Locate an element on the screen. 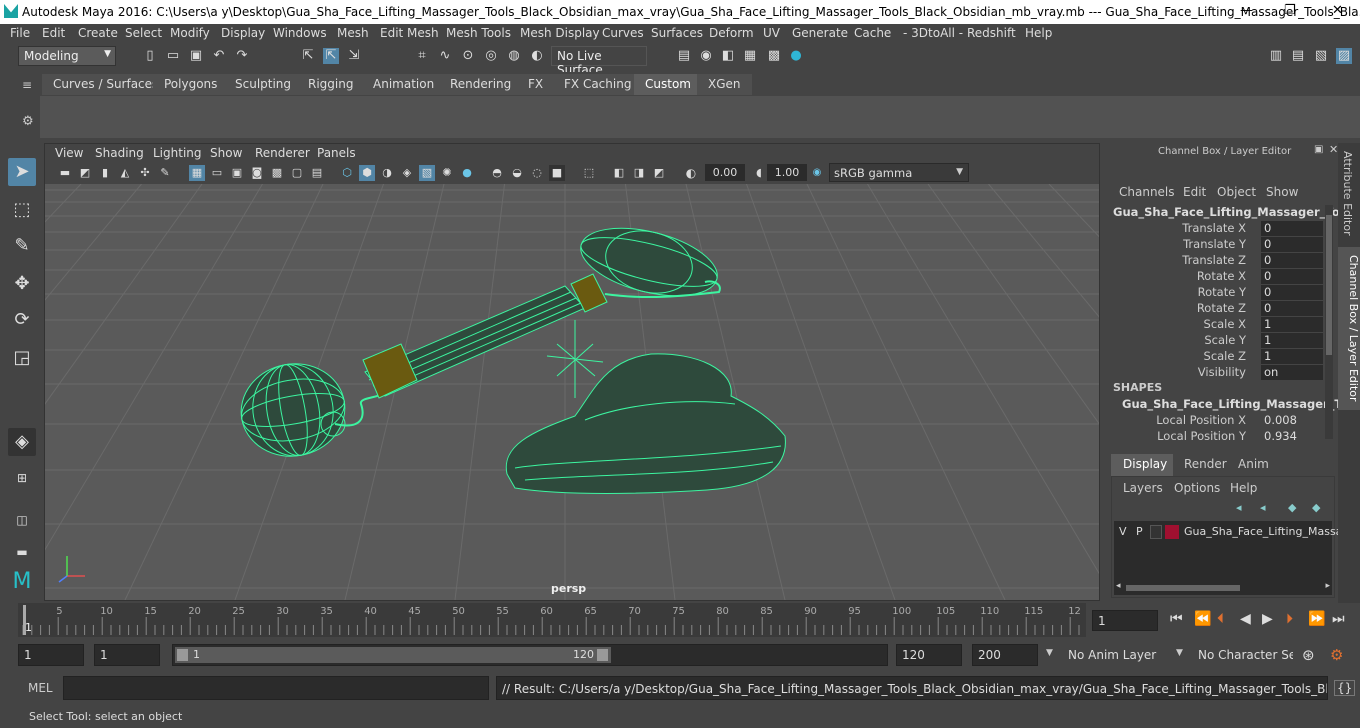  image-plane-icon: ◭ is located at coordinates (125, 173).